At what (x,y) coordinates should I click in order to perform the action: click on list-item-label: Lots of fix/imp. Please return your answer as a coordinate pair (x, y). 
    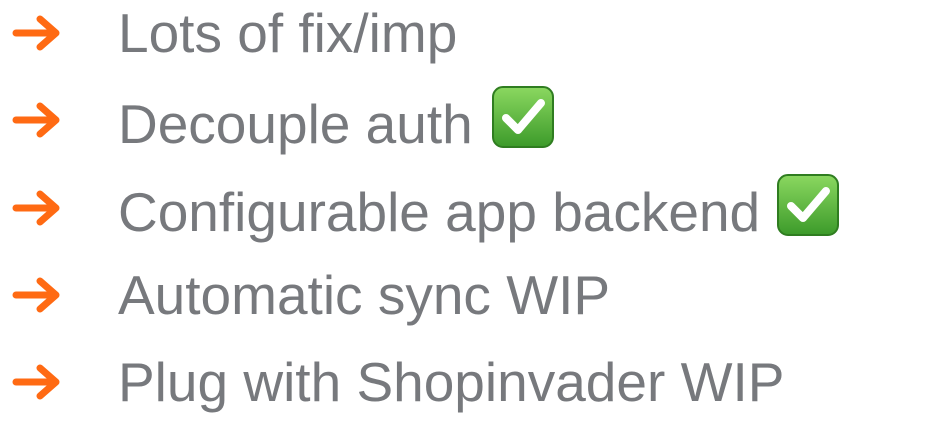
    Looking at the image, I should click on (288, 33).